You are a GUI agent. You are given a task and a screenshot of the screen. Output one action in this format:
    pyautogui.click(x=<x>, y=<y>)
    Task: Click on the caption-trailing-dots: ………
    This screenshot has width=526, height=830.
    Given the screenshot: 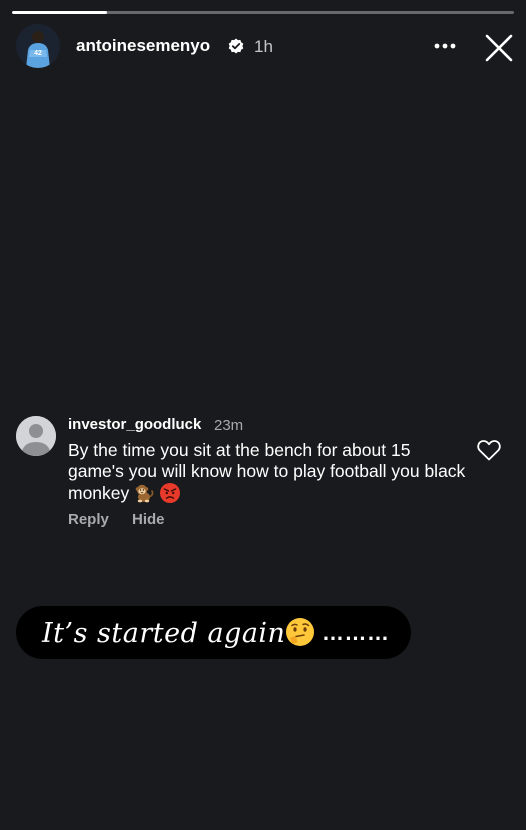 What is the action you would take?
    pyautogui.click(x=356, y=632)
    